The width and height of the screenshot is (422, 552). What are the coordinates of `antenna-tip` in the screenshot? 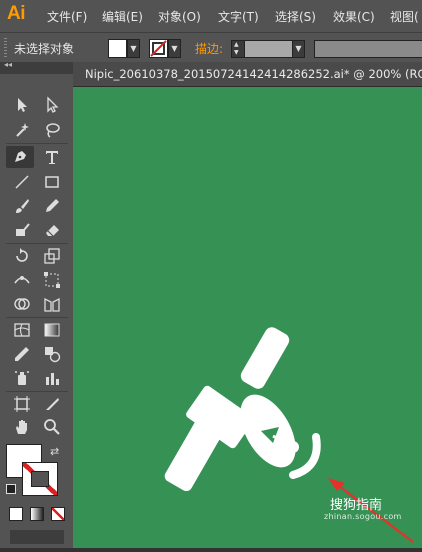 It's located at (293, 447).